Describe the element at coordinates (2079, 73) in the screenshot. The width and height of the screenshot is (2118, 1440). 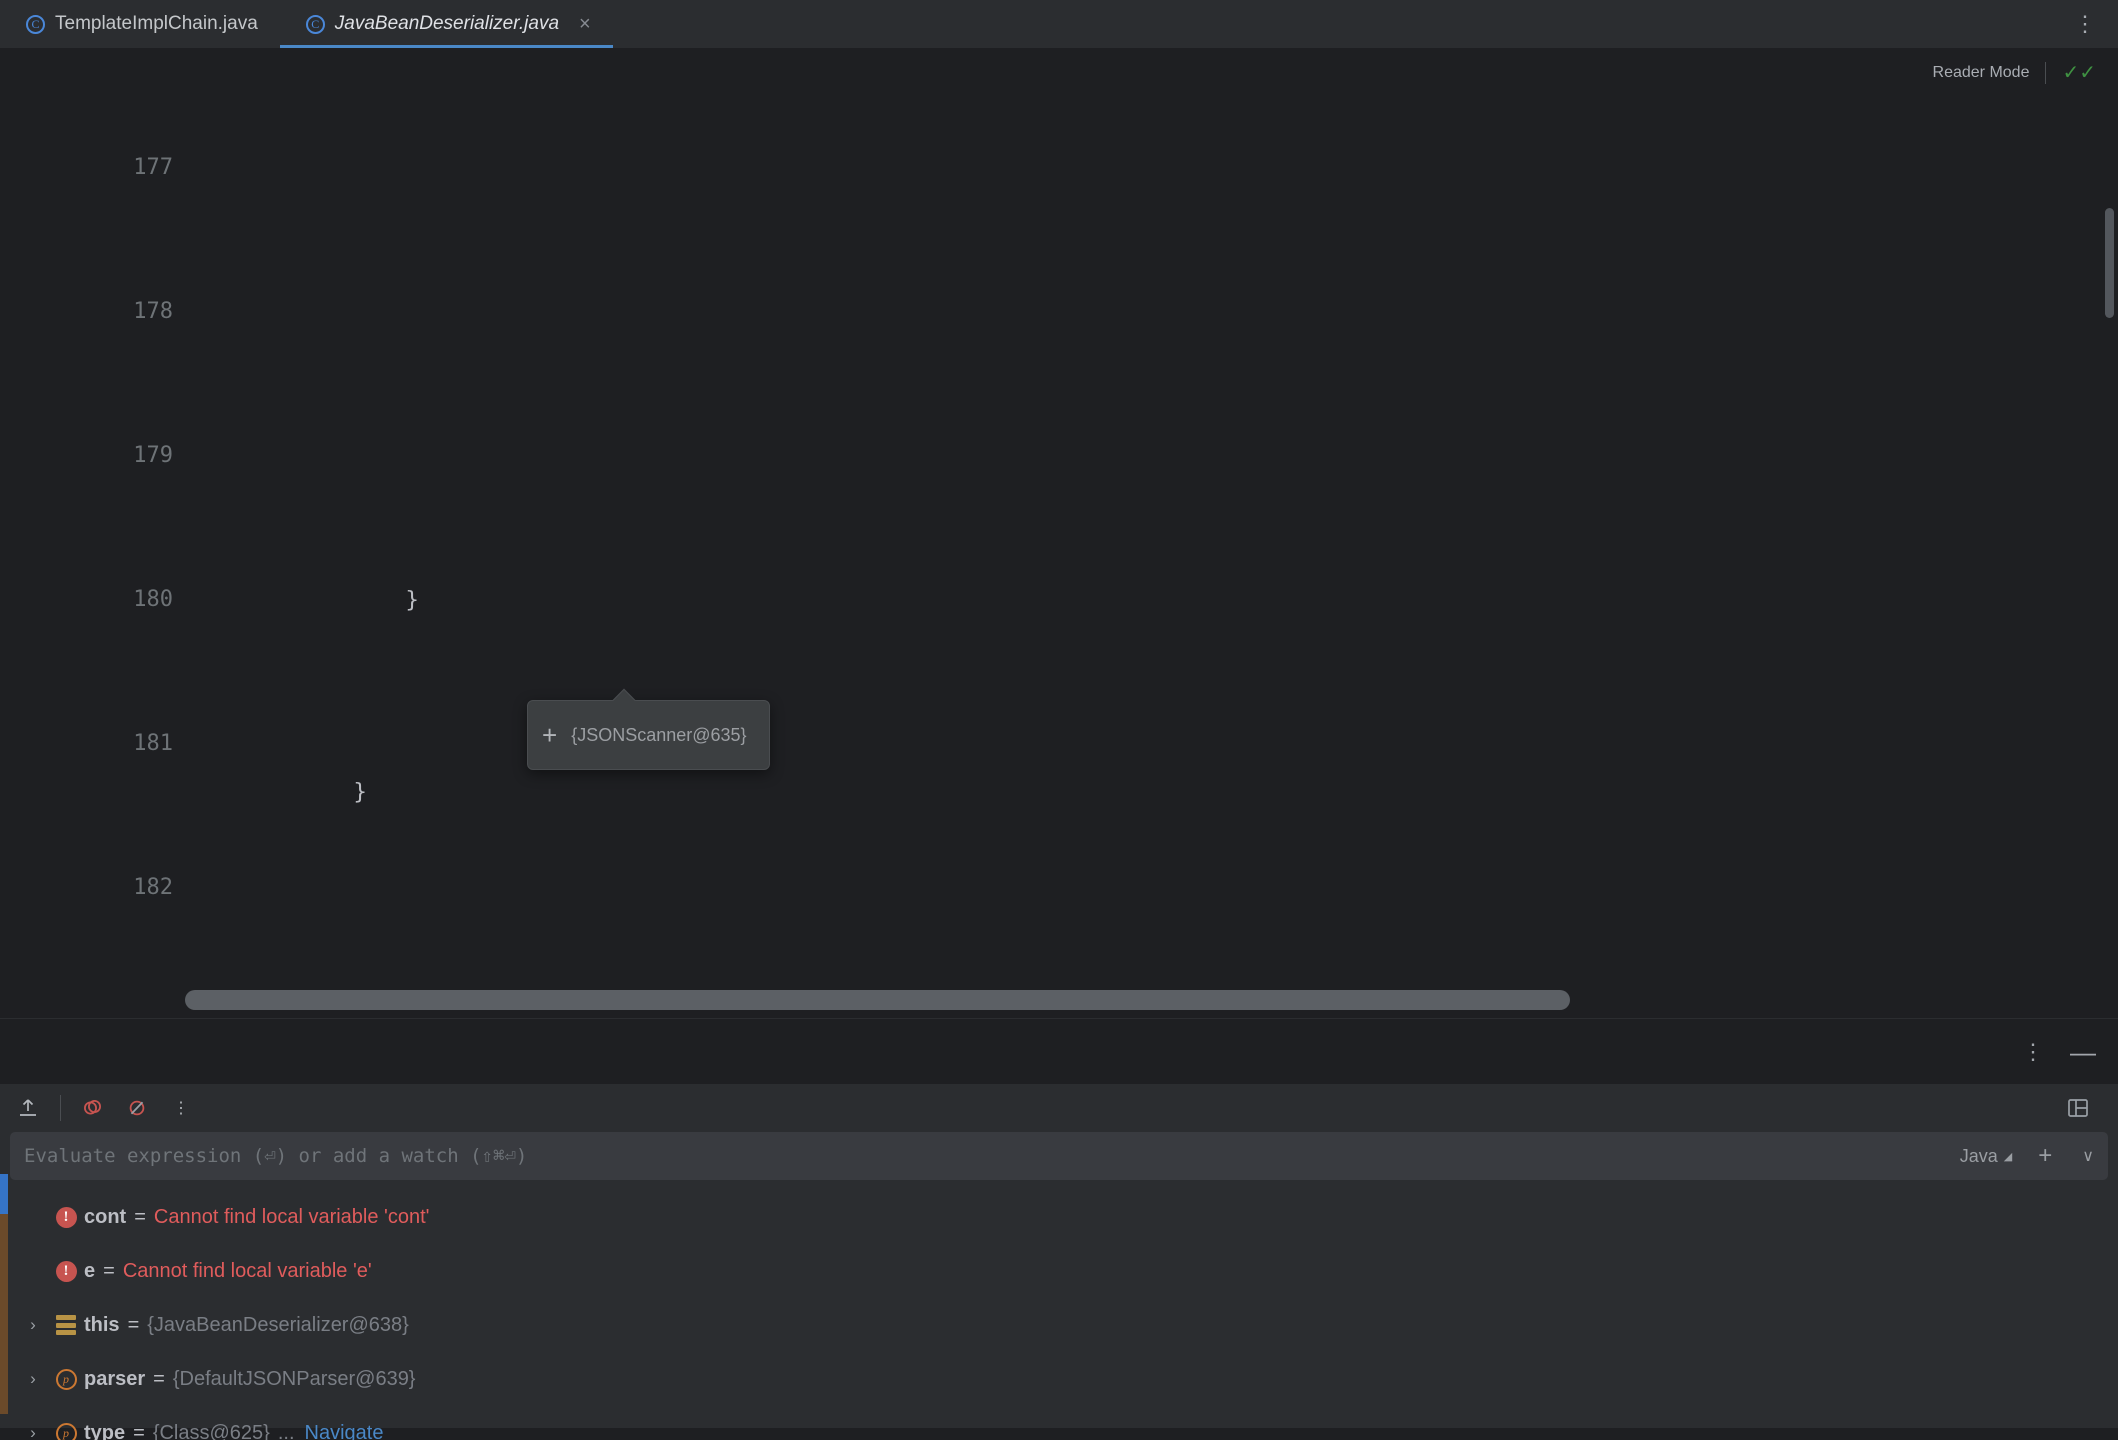
I see `double-check-icon: ✓✓` at that location.